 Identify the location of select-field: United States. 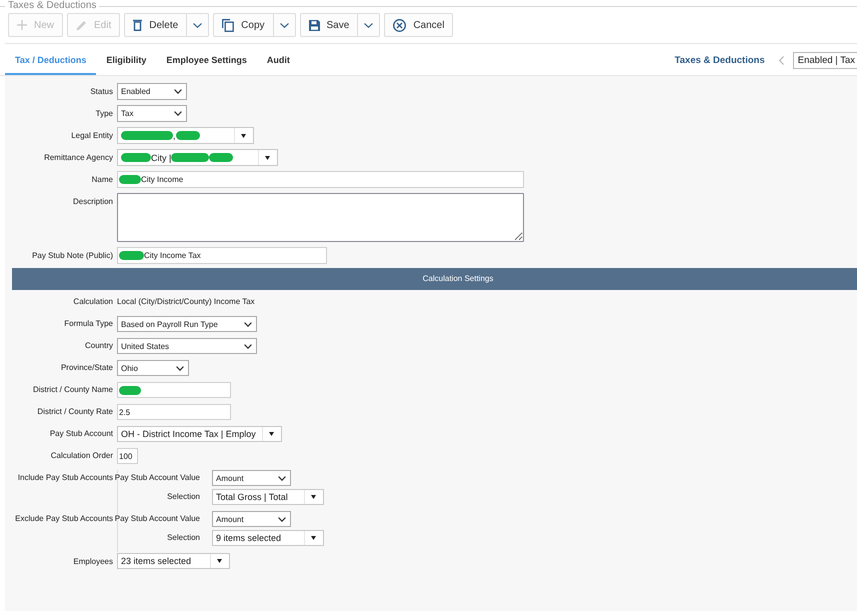
(187, 346).